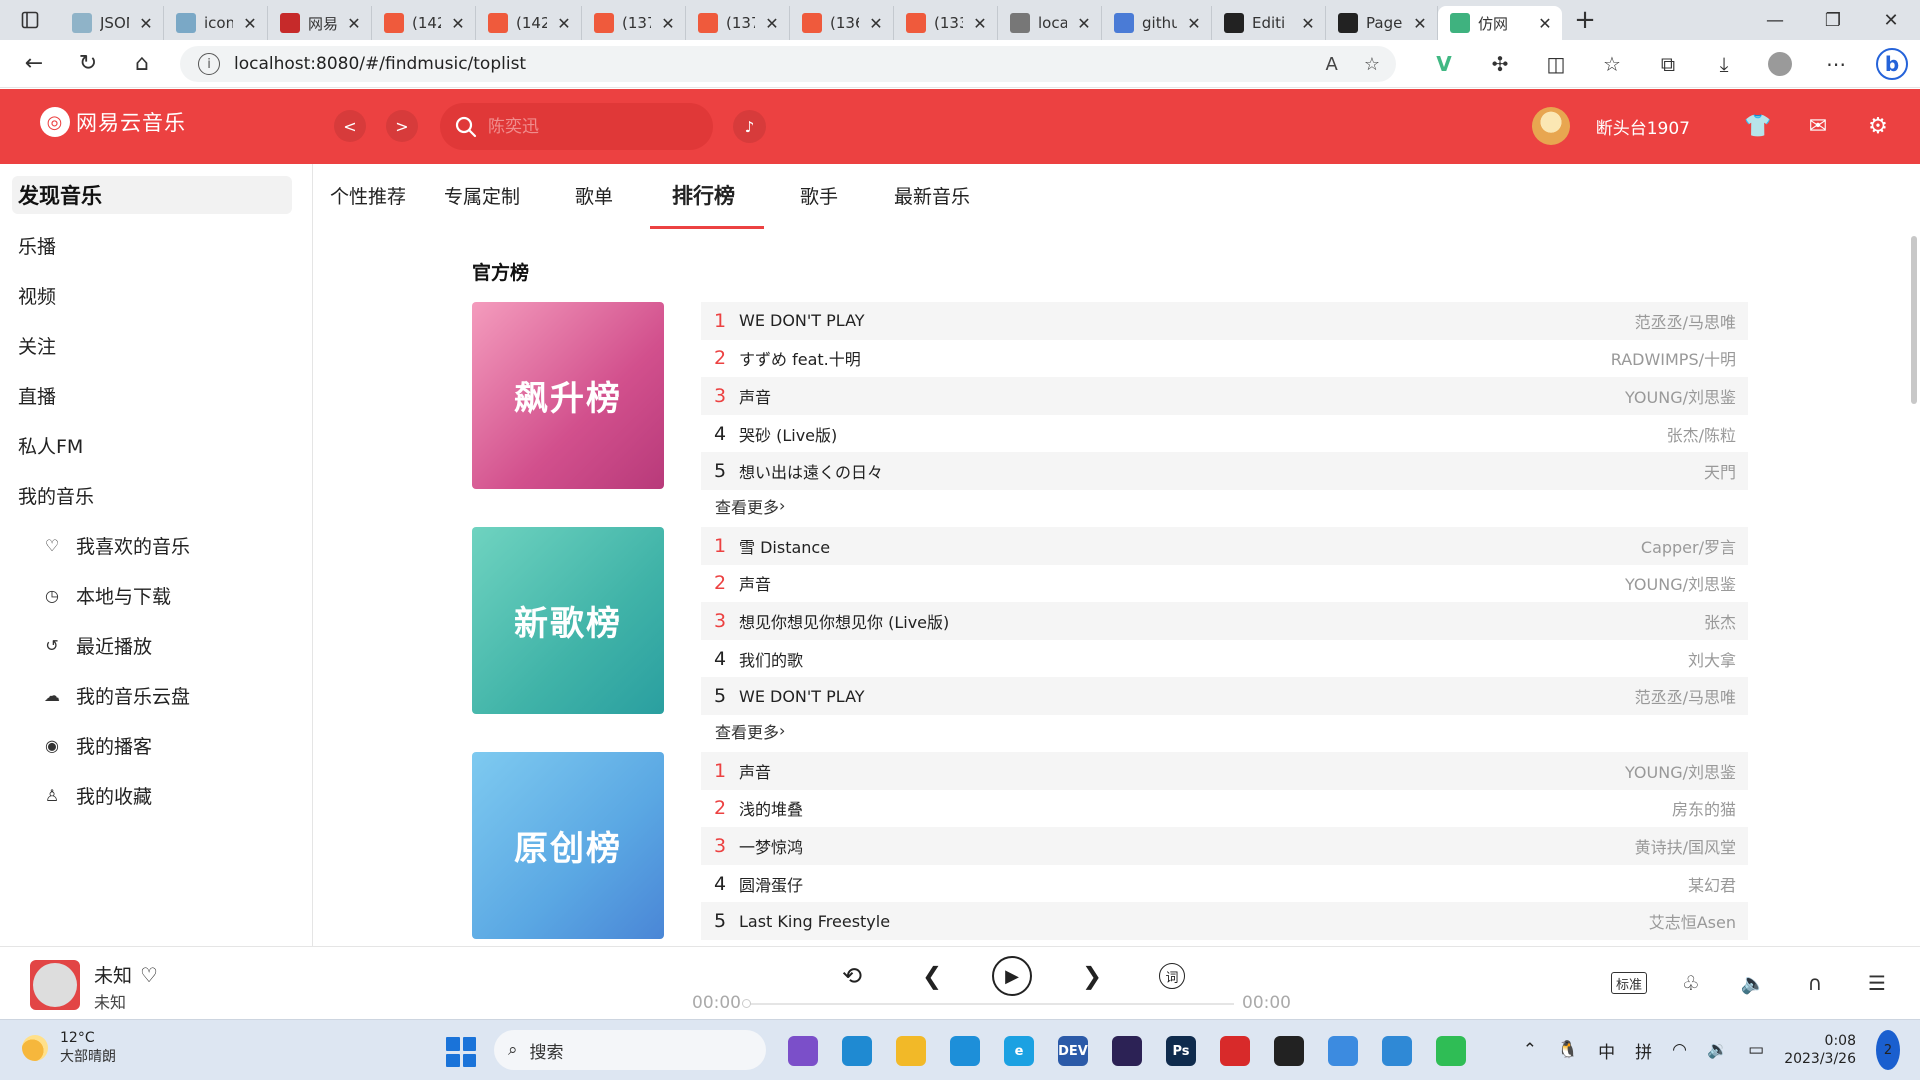  I want to click on song-row: 2 すずめ feat.十明 RADWIMPS/十明, so click(1224, 359).